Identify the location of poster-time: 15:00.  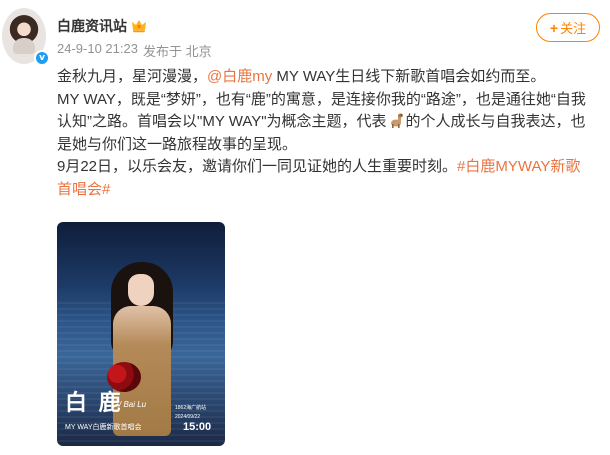
(197, 427).